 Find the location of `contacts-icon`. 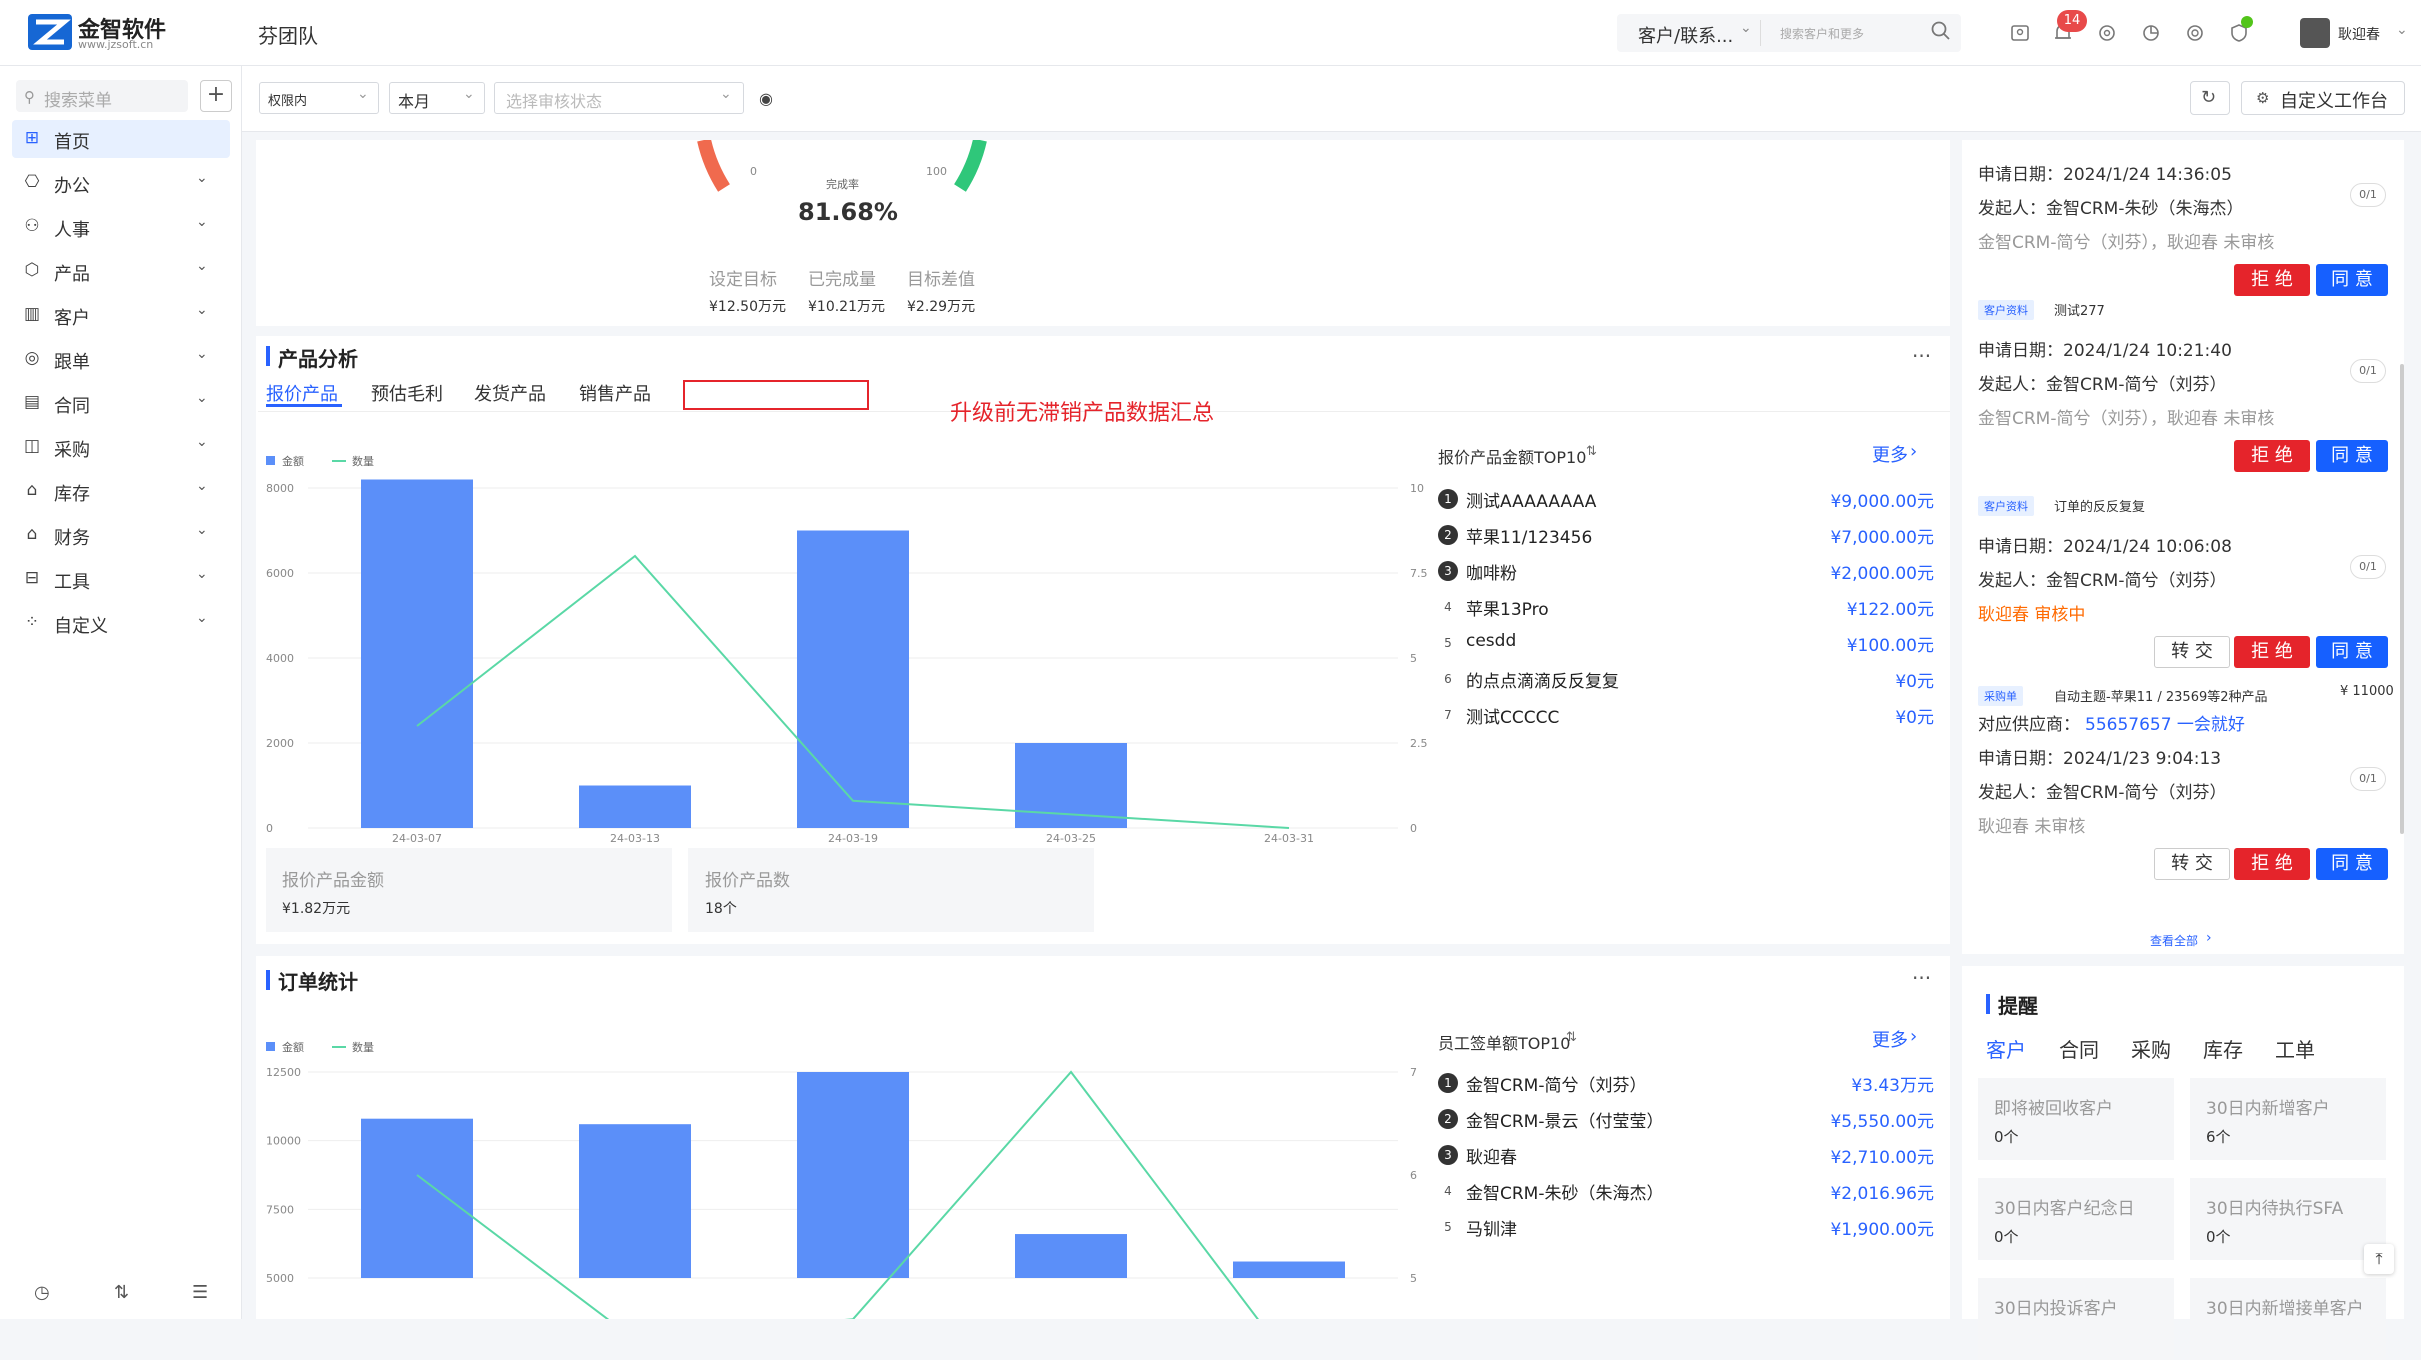

contacts-icon is located at coordinates (2020, 33).